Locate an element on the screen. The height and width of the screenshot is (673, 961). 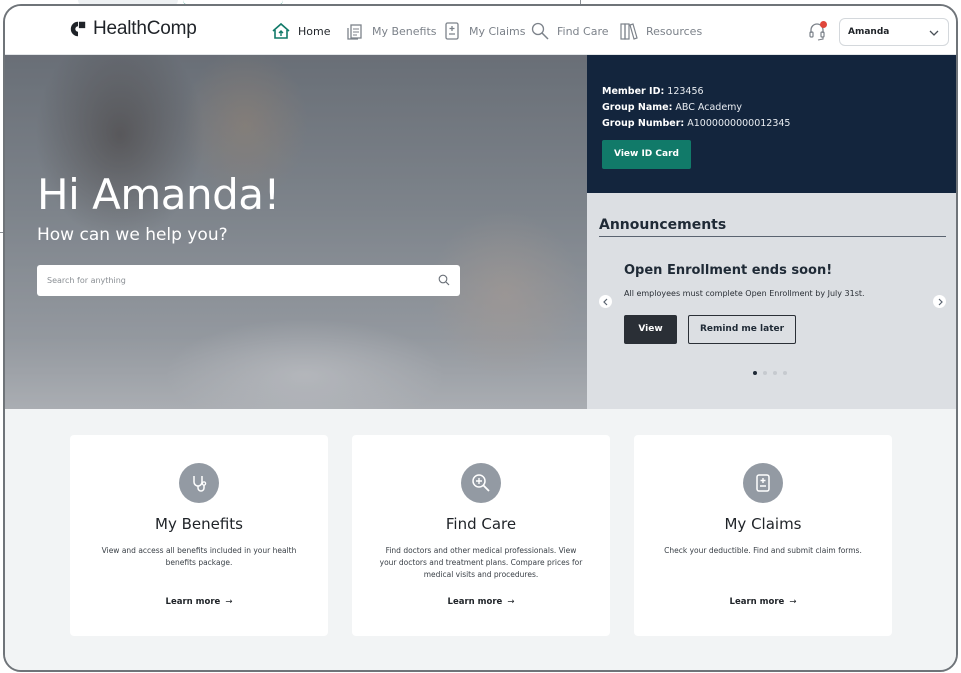
search-bar is located at coordinates (248, 280).